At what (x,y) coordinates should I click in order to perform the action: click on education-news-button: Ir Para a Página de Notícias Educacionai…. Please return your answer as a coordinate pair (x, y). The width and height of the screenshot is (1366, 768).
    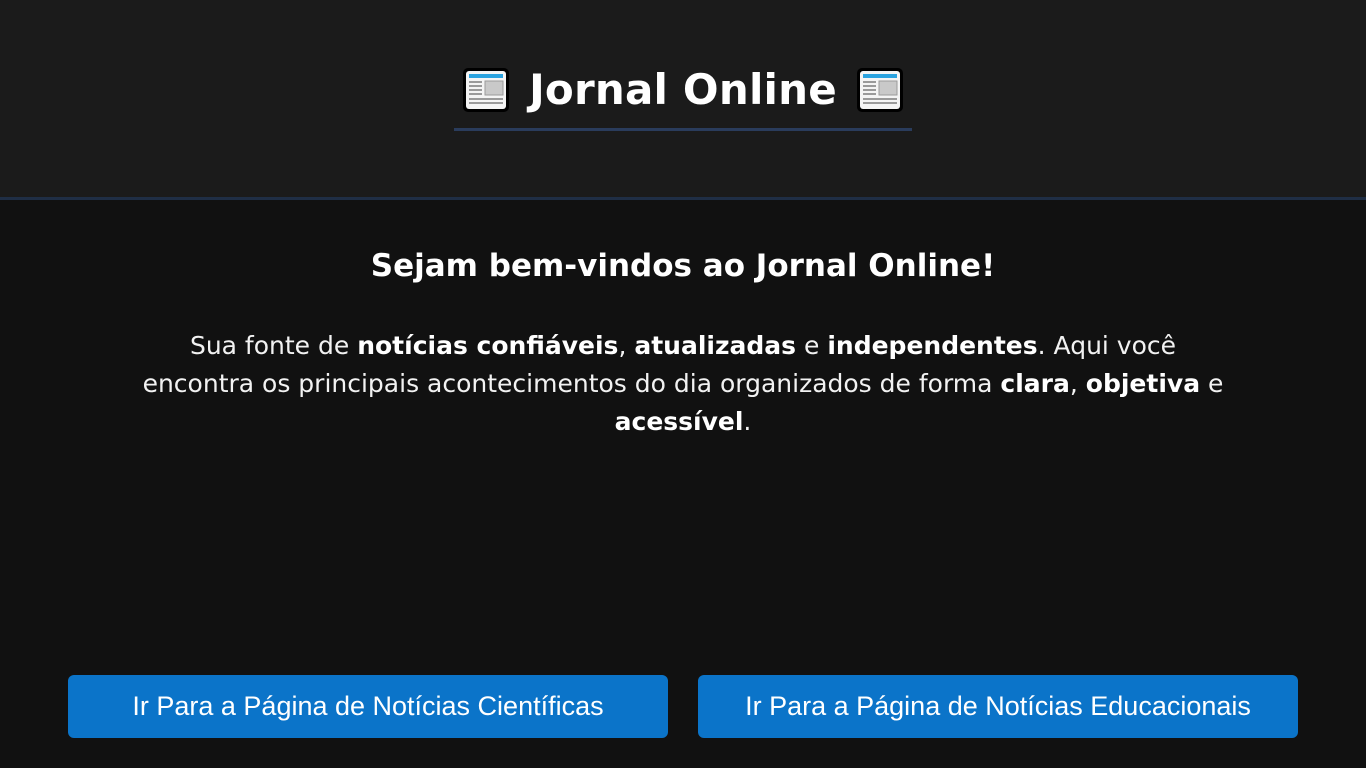
    Looking at the image, I should click on (998, 706).